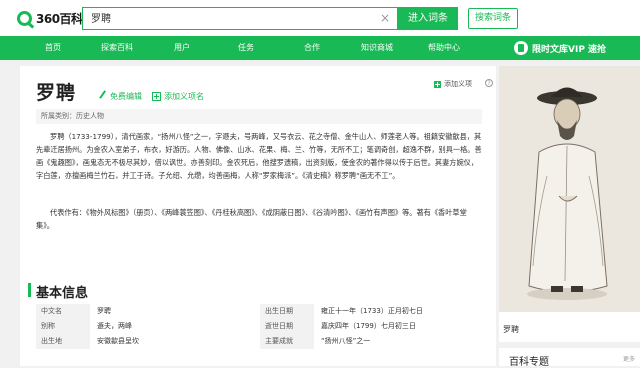 The width and height of the screenshot is (640, 368). I want to click on portrait-illustration, so click(569, 189).